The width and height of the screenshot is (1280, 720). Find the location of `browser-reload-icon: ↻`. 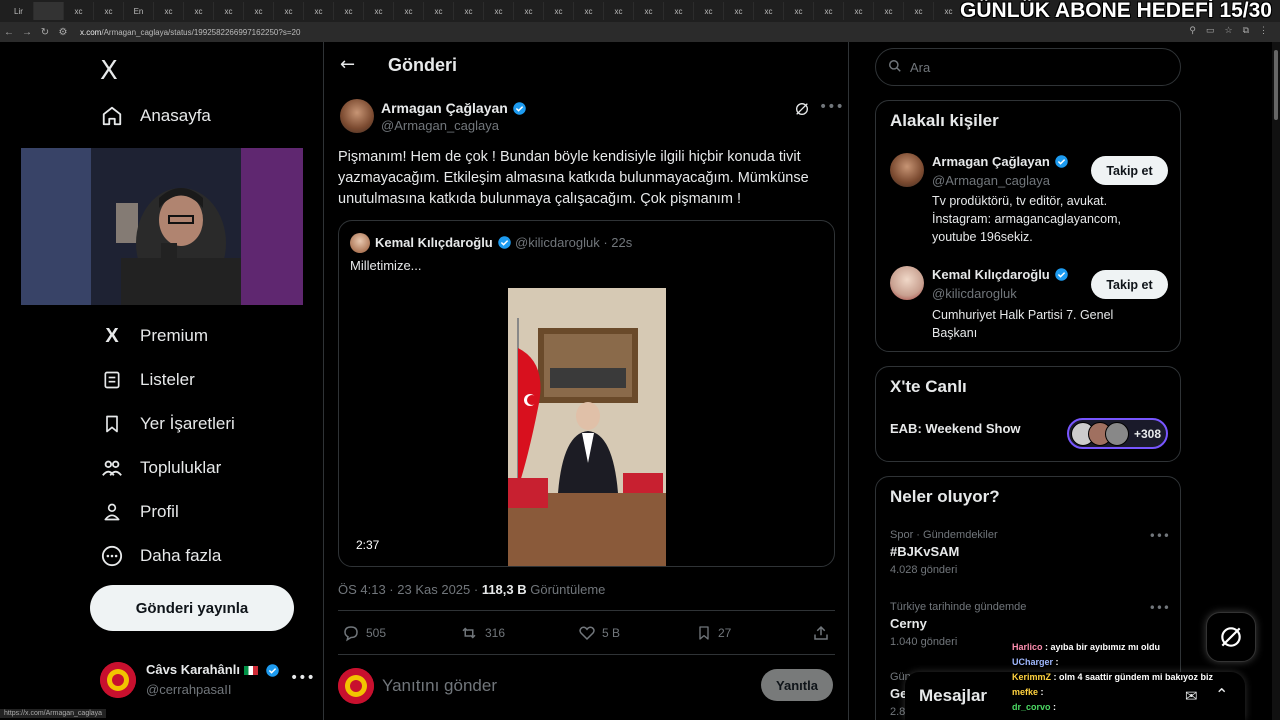

browser-reload-icon: ↻ is located at coordinates (45, 32).